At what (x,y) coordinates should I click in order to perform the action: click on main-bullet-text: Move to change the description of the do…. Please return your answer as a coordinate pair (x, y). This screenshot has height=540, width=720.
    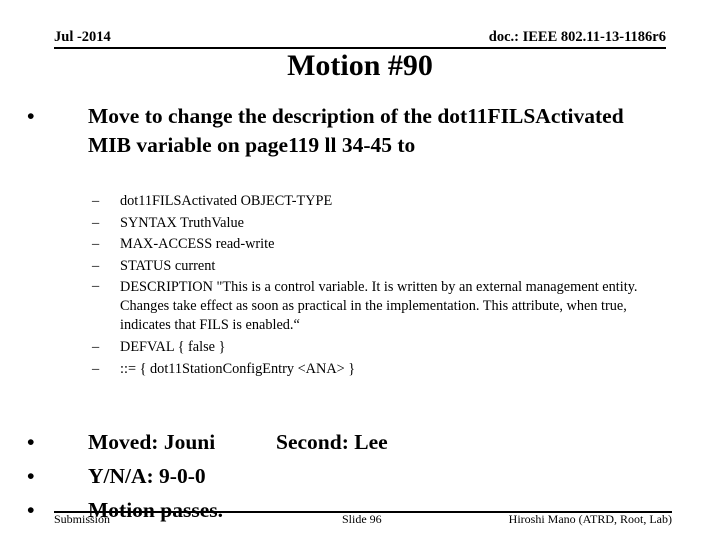
    Looking at the image, I should click on (356, 130).